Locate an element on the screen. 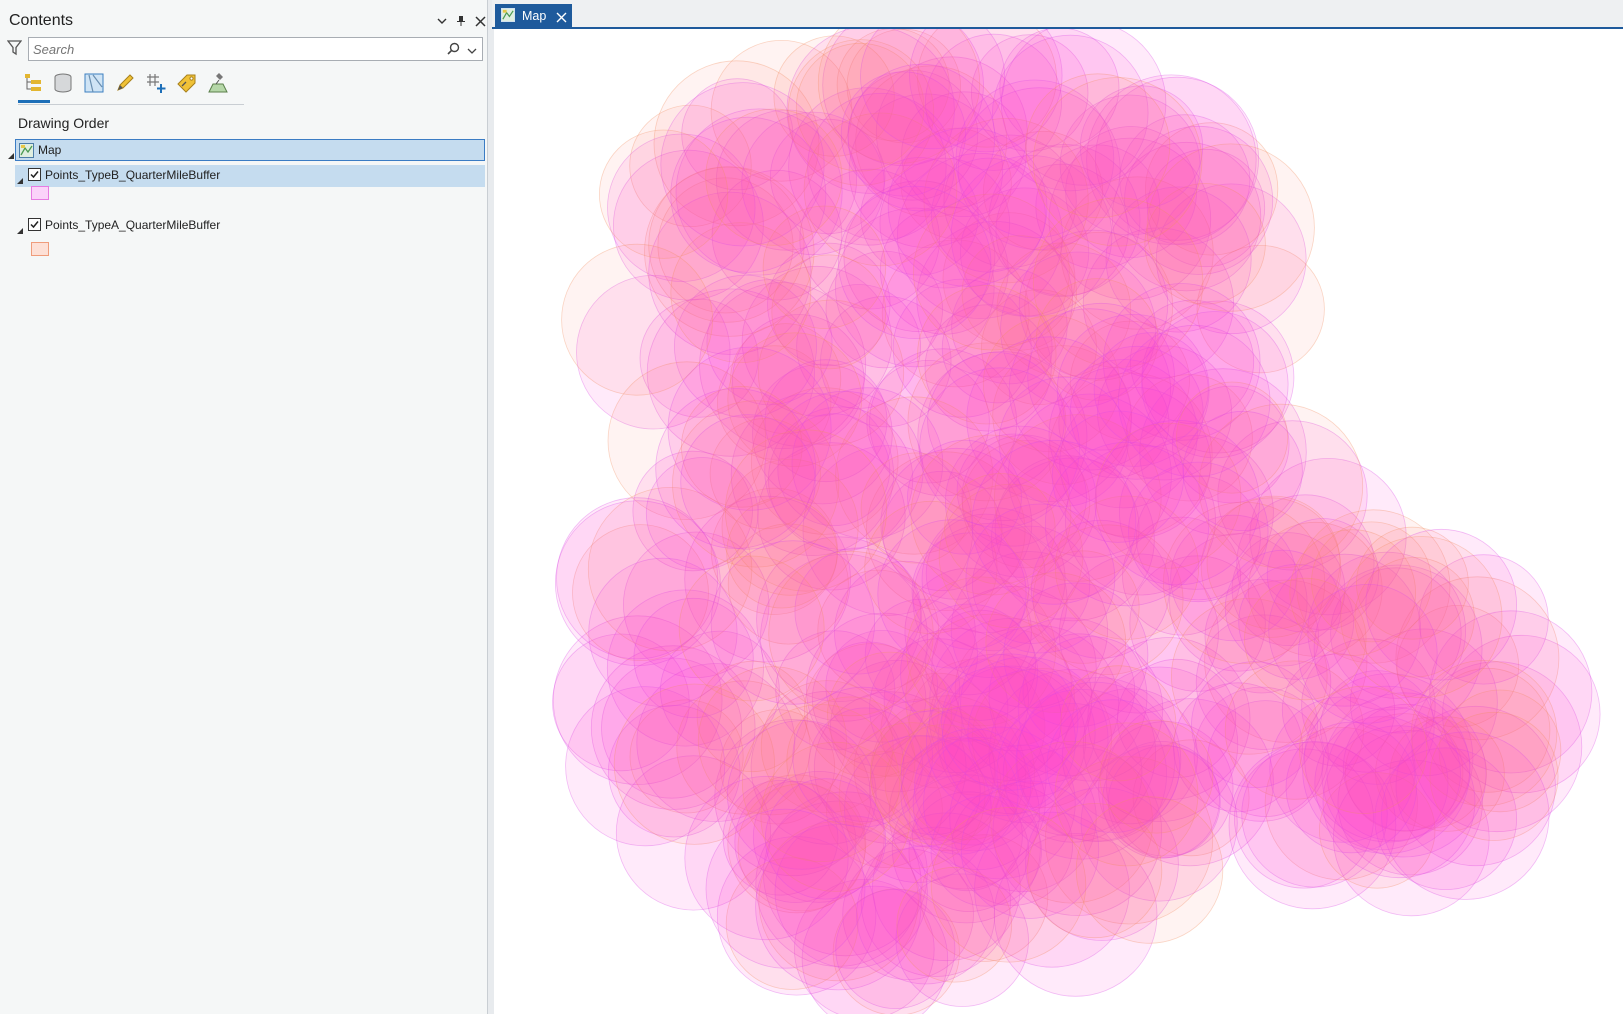  tree-item-label: Map is located at coordinates (50, 150).